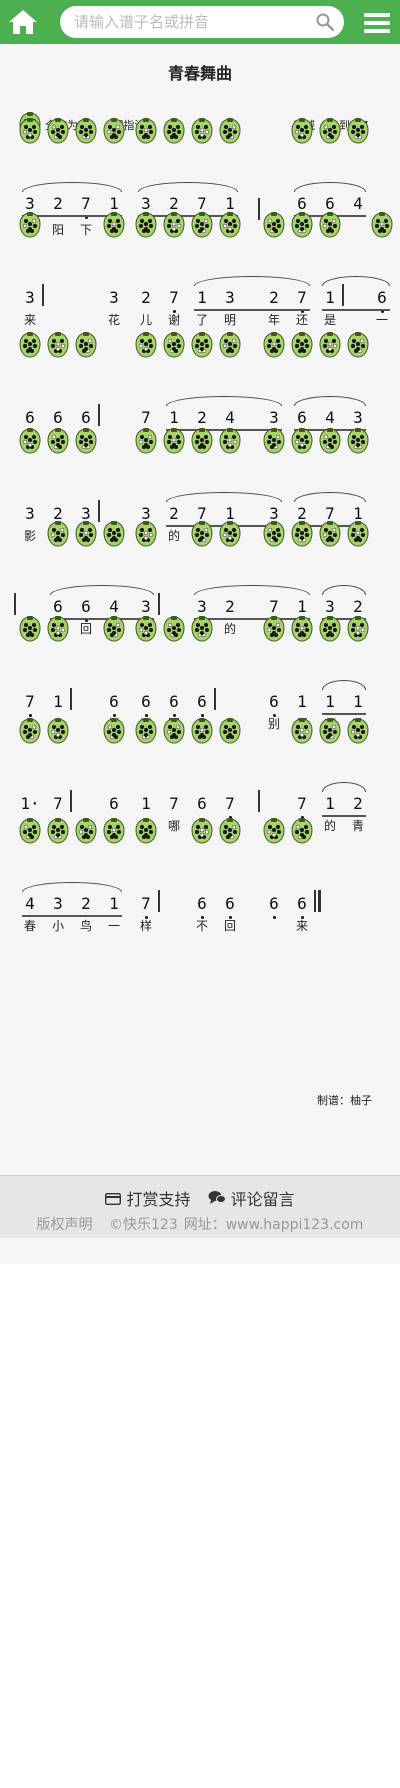 This screenshot has height=1788, width=400. What do you see at coordinates (251, 1199) in the screenshot?
I see `comment-link: 评论留言` at bounding box center [251, 1199].